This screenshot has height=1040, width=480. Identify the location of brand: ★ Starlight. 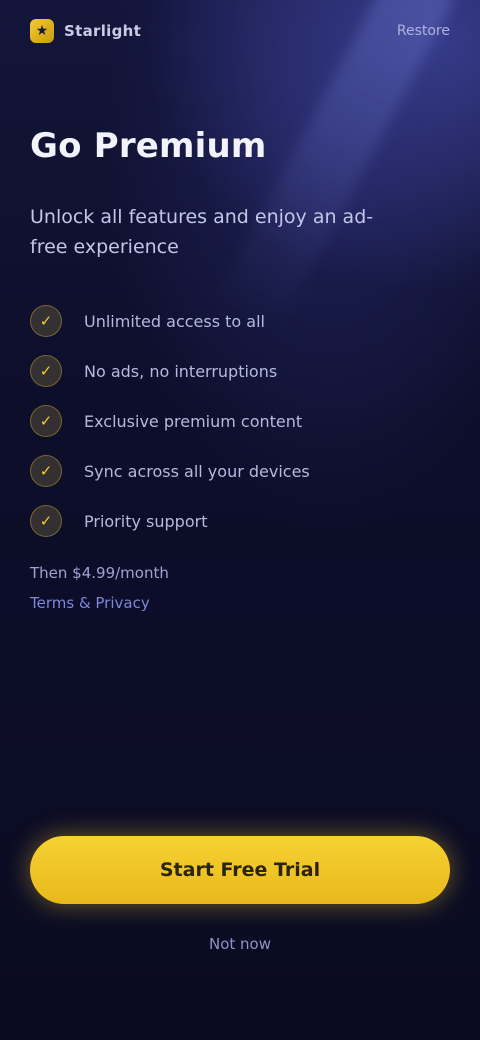
(85, 31).